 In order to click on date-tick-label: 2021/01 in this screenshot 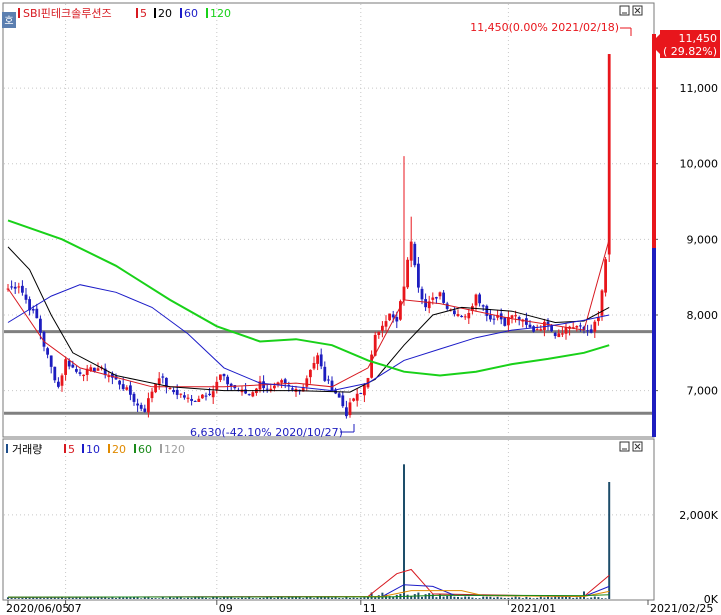, I will do `click(533, 608)`.